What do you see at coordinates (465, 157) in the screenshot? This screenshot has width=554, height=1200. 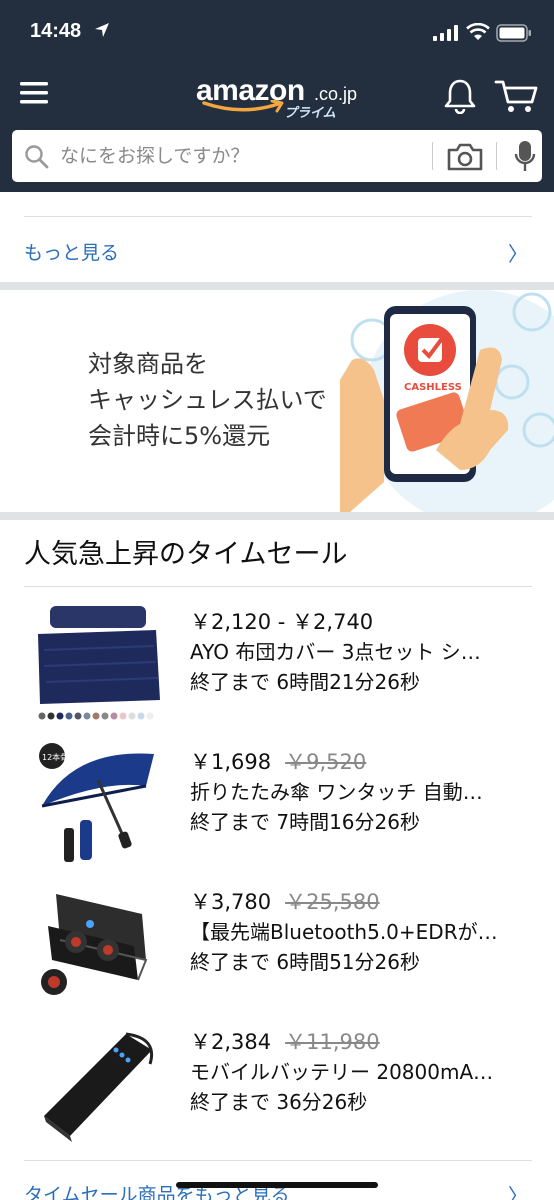 I see `camera-icon` at bounding box center [465, 157].